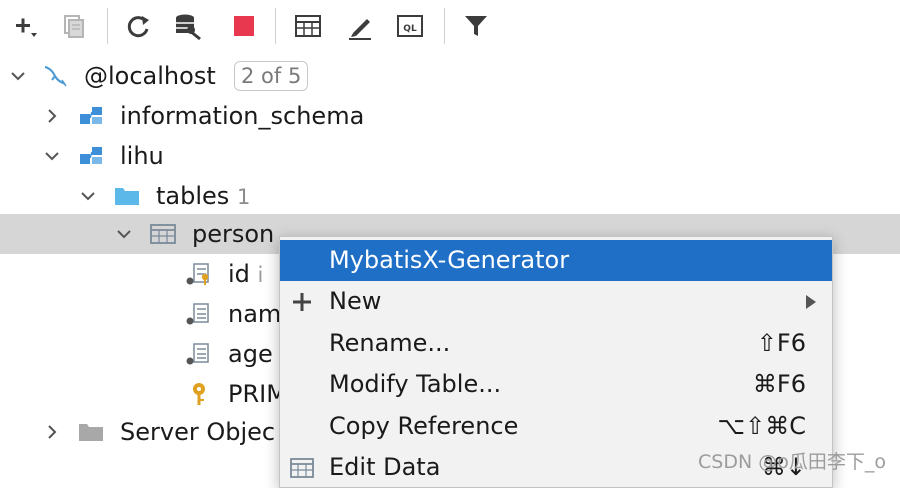 Image resolution: width=900 pixels, height=488 pixels. I want to click on watermark: CSDN @o瓜田李下_o, so click(792, 462).